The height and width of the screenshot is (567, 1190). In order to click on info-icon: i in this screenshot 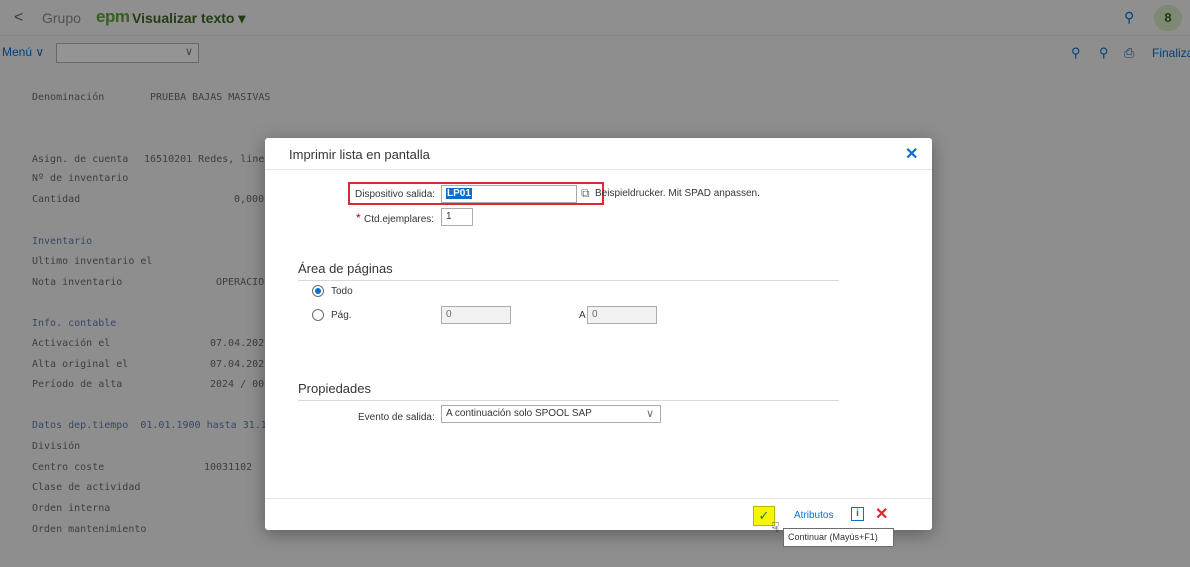, I will do `click(857, 514)`.